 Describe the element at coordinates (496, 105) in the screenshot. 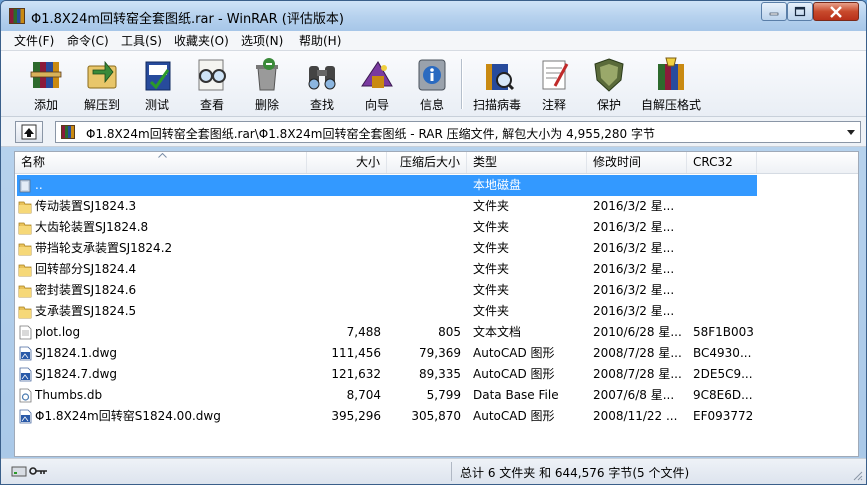

I see `virus-scan-label: 扫描病毒` at that location.